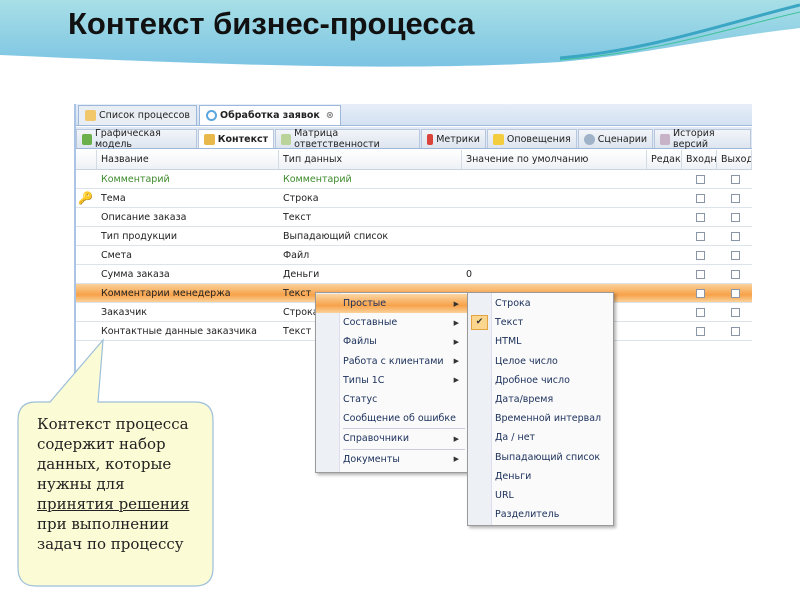 This screenshot has height=600, width=800. I want to click on submenu-item: Дата/время, so click(540, 399).